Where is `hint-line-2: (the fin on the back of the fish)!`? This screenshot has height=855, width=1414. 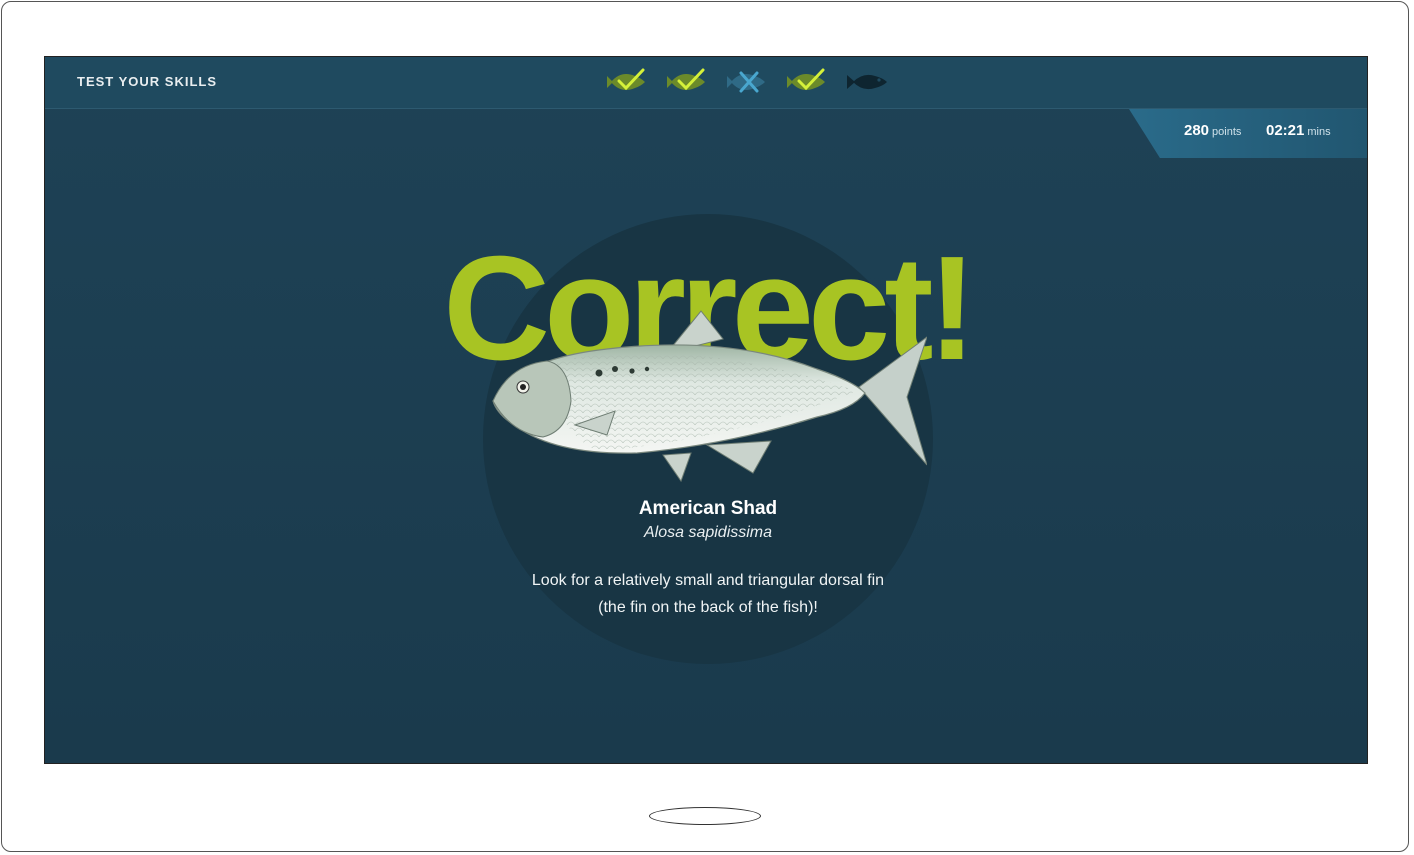
hint-line-2: (the fin on the back of the fish)! is located at coordinates (708, 607).